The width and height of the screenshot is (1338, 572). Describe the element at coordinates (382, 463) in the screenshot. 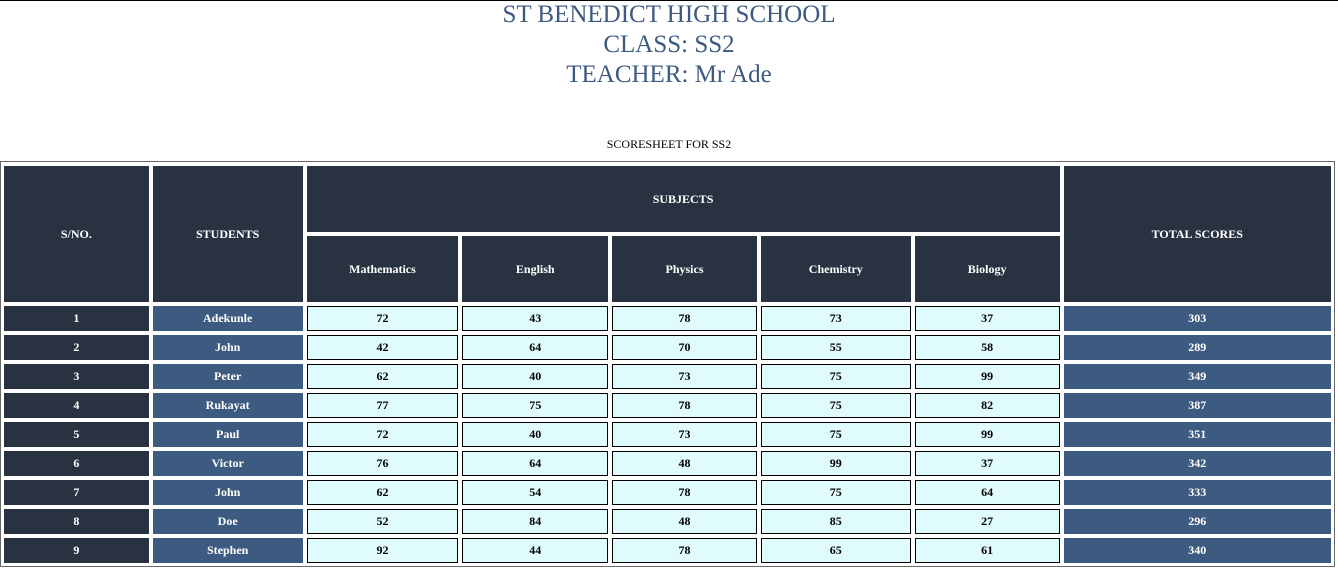

I see `cell-score-mathematics: 76` at that location.